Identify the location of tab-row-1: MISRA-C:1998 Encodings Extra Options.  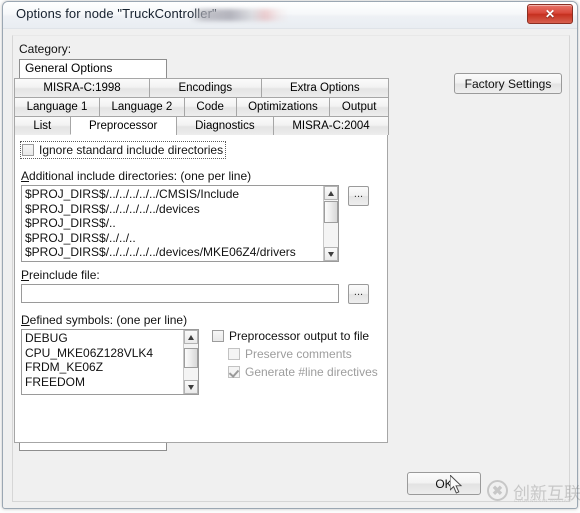
(201, 87).